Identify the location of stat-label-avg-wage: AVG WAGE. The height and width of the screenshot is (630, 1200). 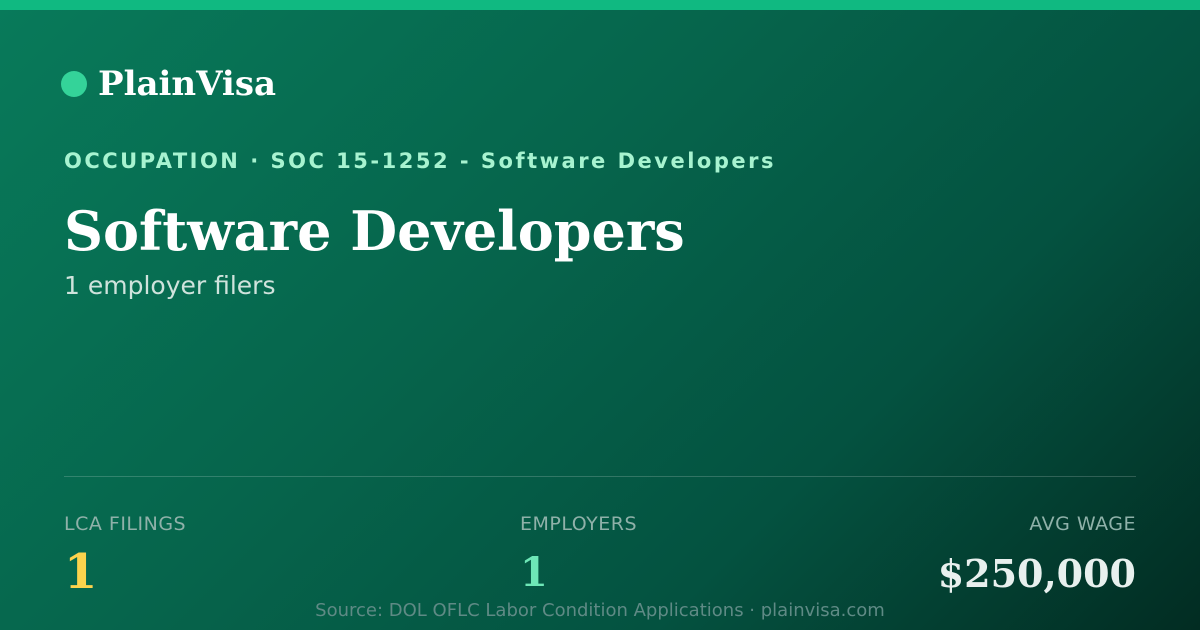
(1082, 524).